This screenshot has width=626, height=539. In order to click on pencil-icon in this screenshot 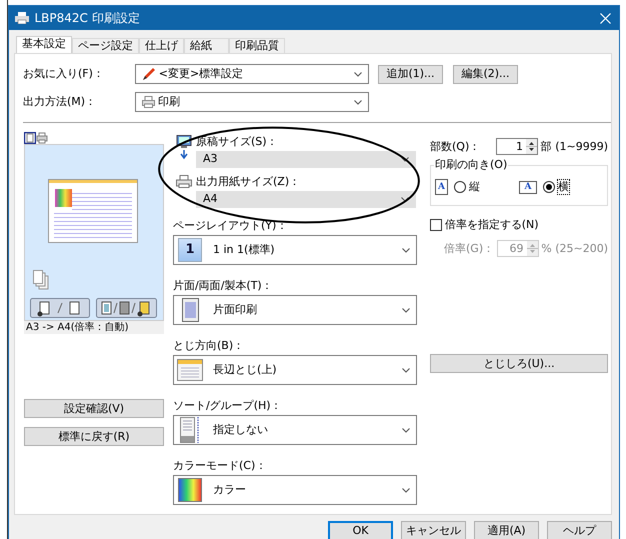, I will do `click(149, 74)`.